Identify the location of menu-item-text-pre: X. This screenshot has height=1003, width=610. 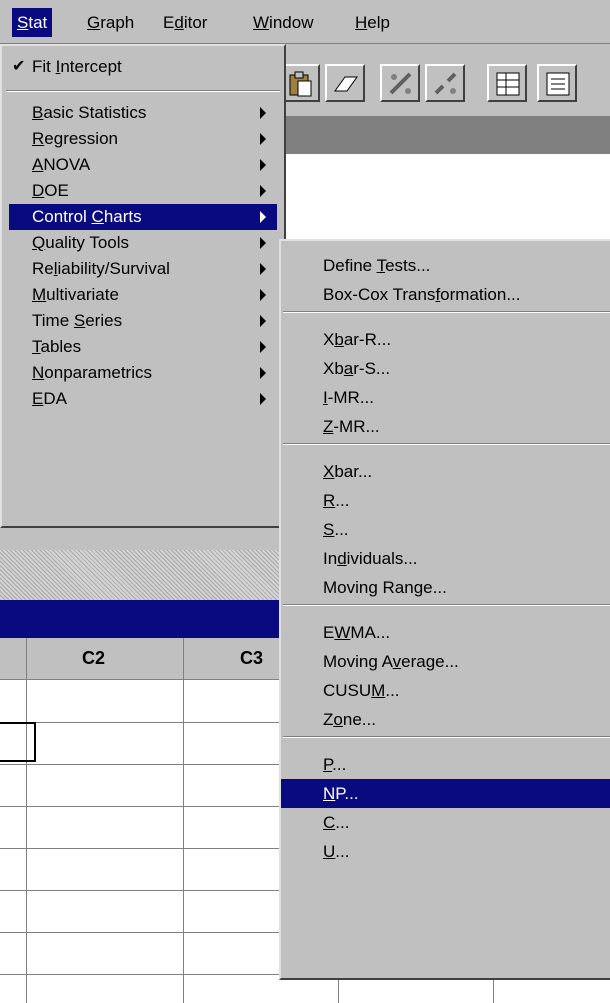
(329, 339).